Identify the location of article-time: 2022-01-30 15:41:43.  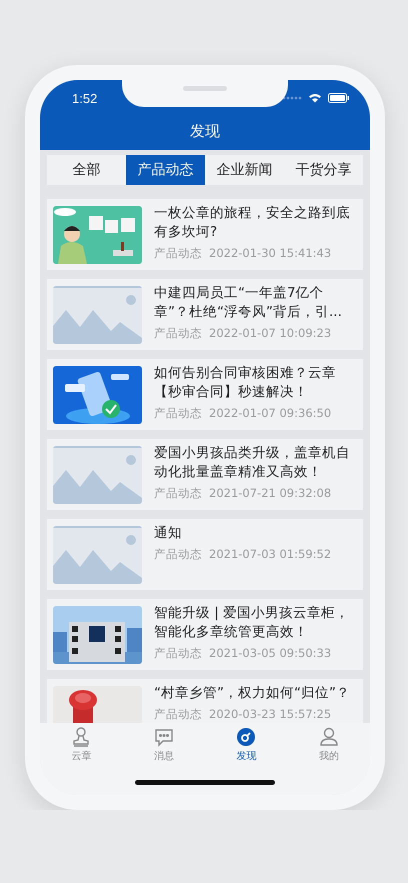
(270, 253).